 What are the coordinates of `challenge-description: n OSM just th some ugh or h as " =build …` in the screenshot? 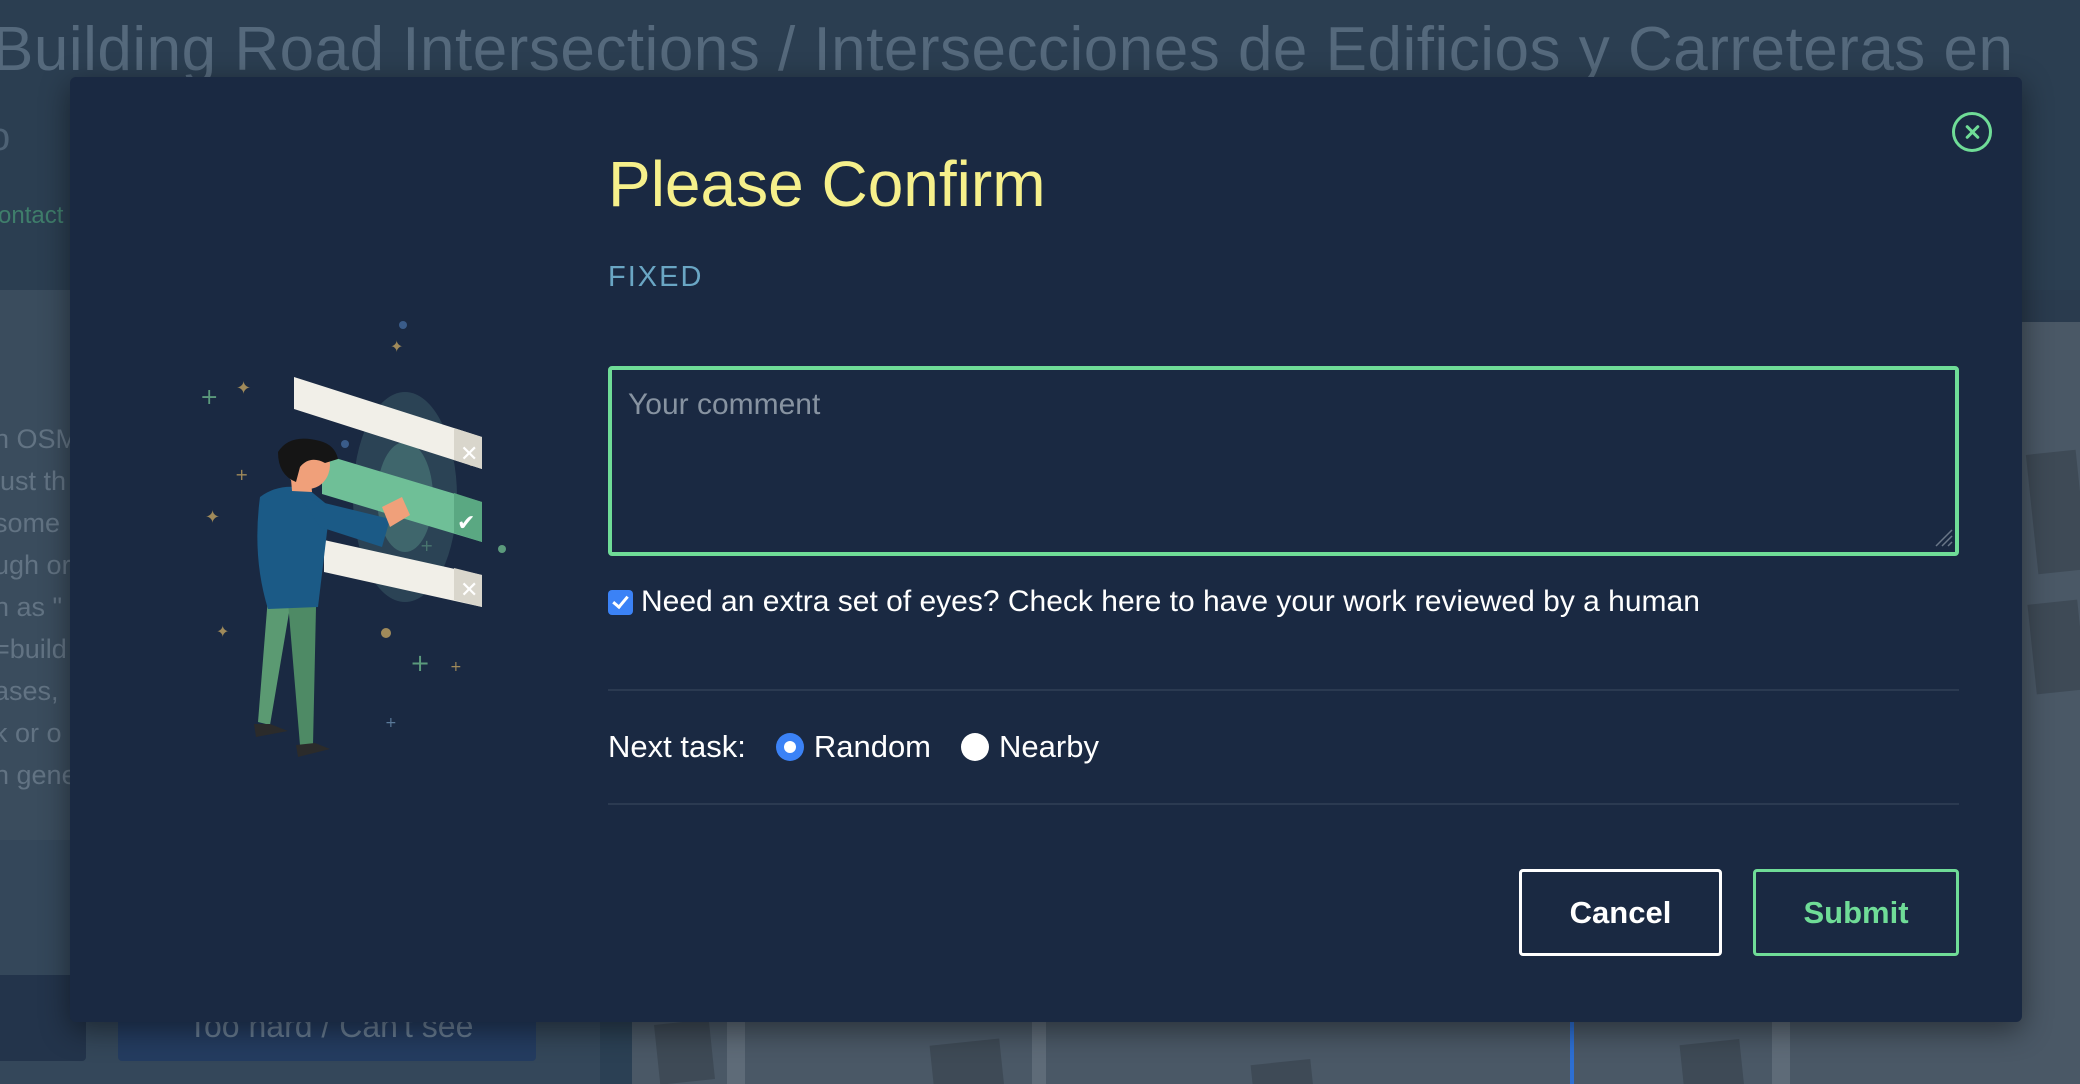 It's located at (39, 607).